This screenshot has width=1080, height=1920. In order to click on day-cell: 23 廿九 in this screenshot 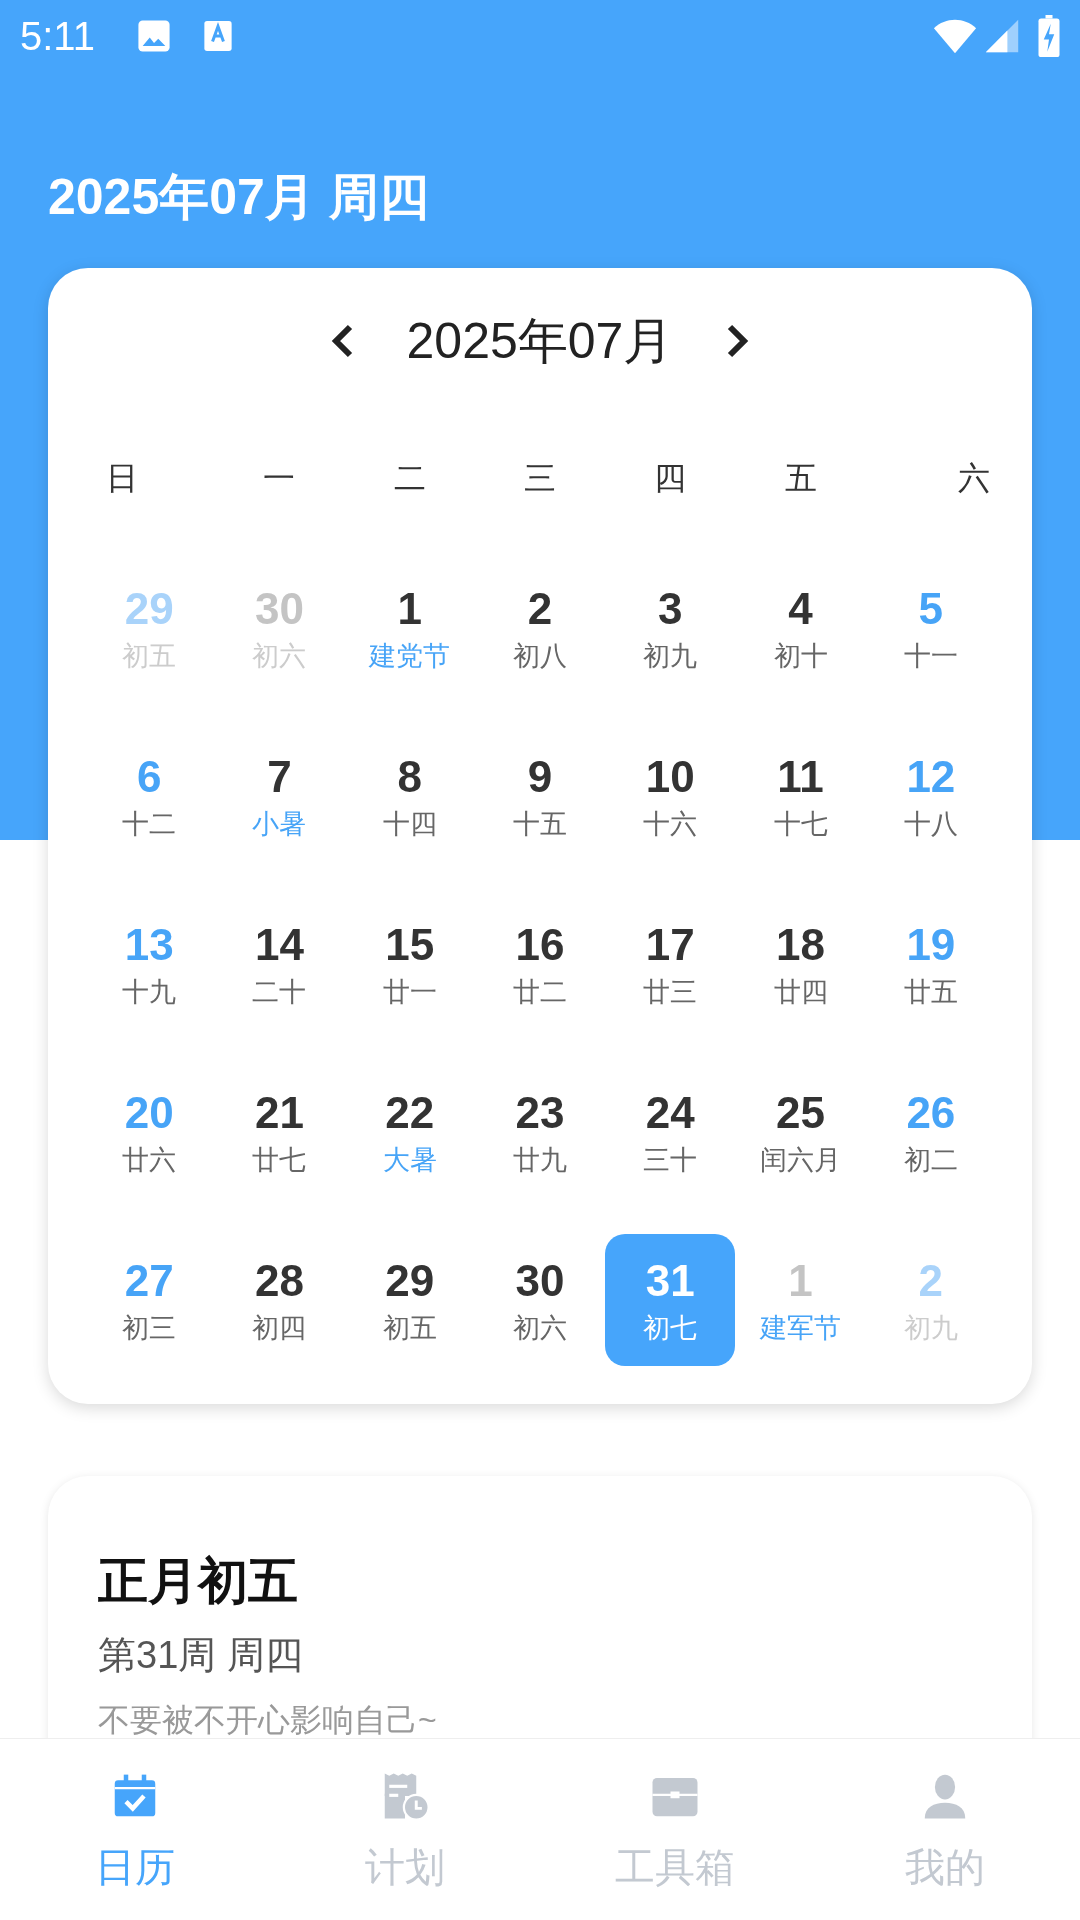, I will do `click(540, 1132)`.